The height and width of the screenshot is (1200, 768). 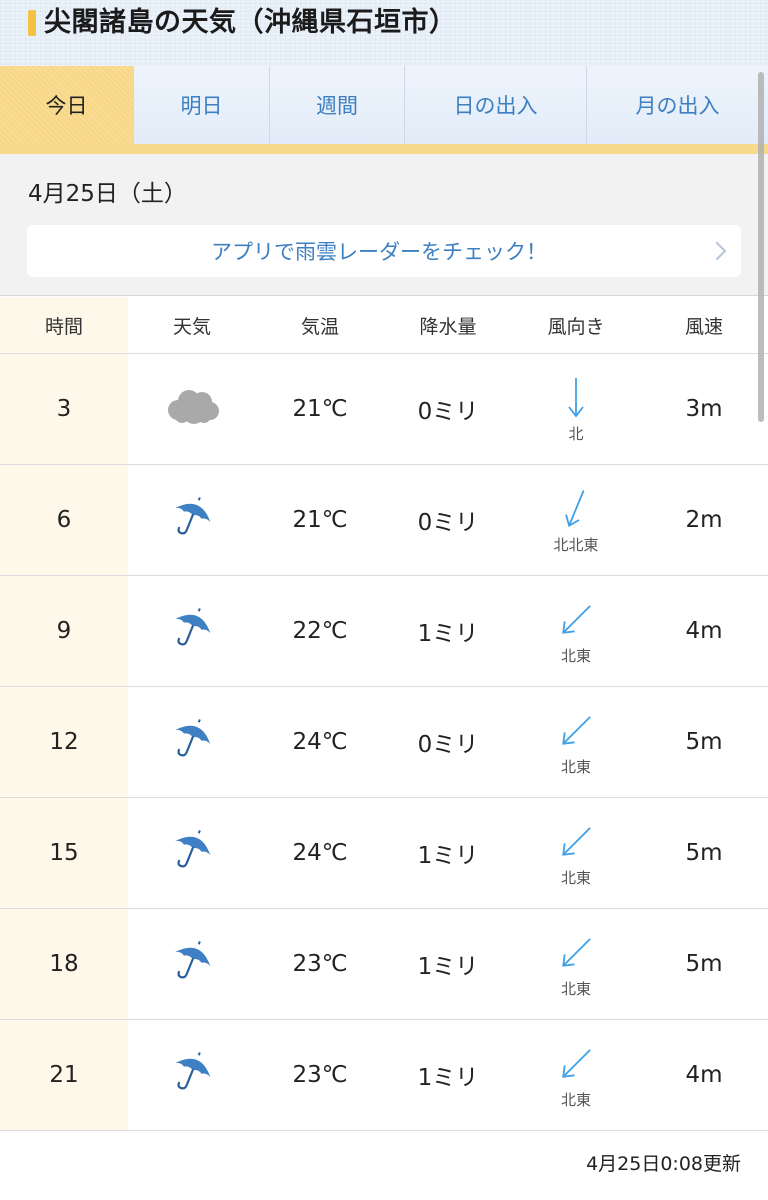 I want to click on header-accent-bar, so click(x=32, y=23).